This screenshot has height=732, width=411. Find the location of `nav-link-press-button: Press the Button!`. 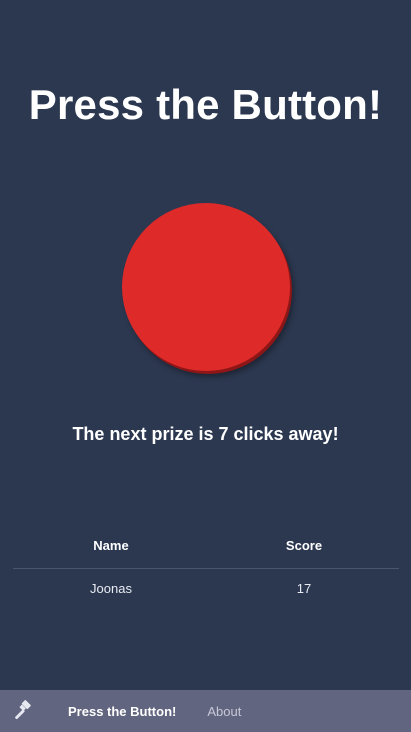

nav-link-press-button: Press the Button! is located at coordinates (122, 711).